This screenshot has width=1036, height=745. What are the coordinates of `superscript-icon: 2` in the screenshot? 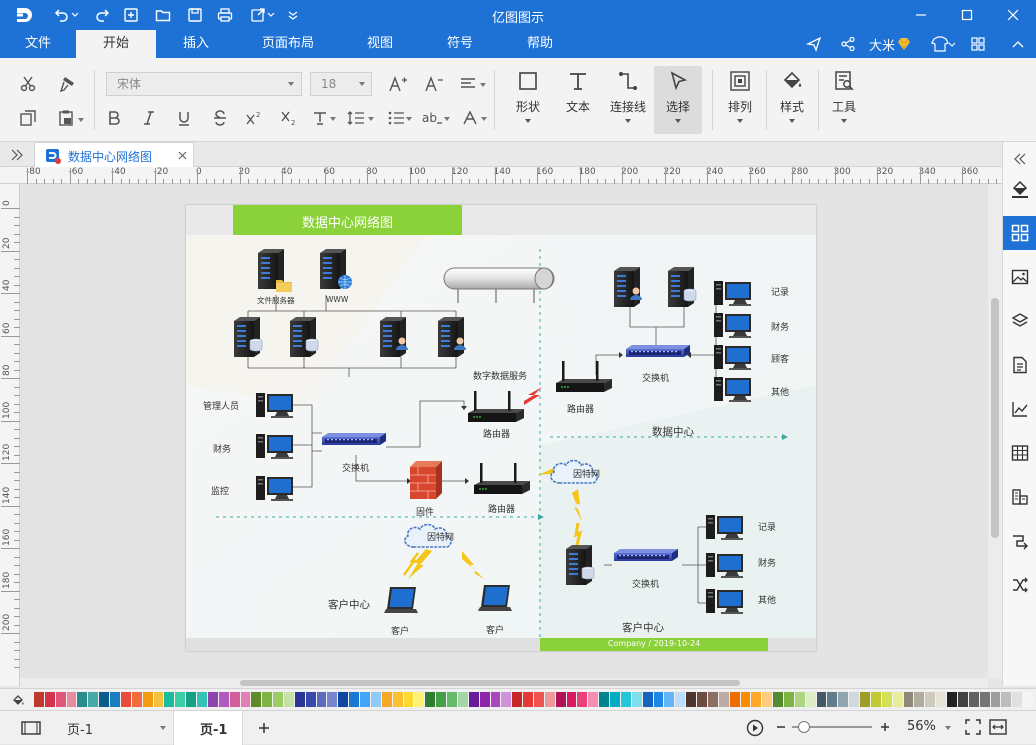 It's located at (254, 118).